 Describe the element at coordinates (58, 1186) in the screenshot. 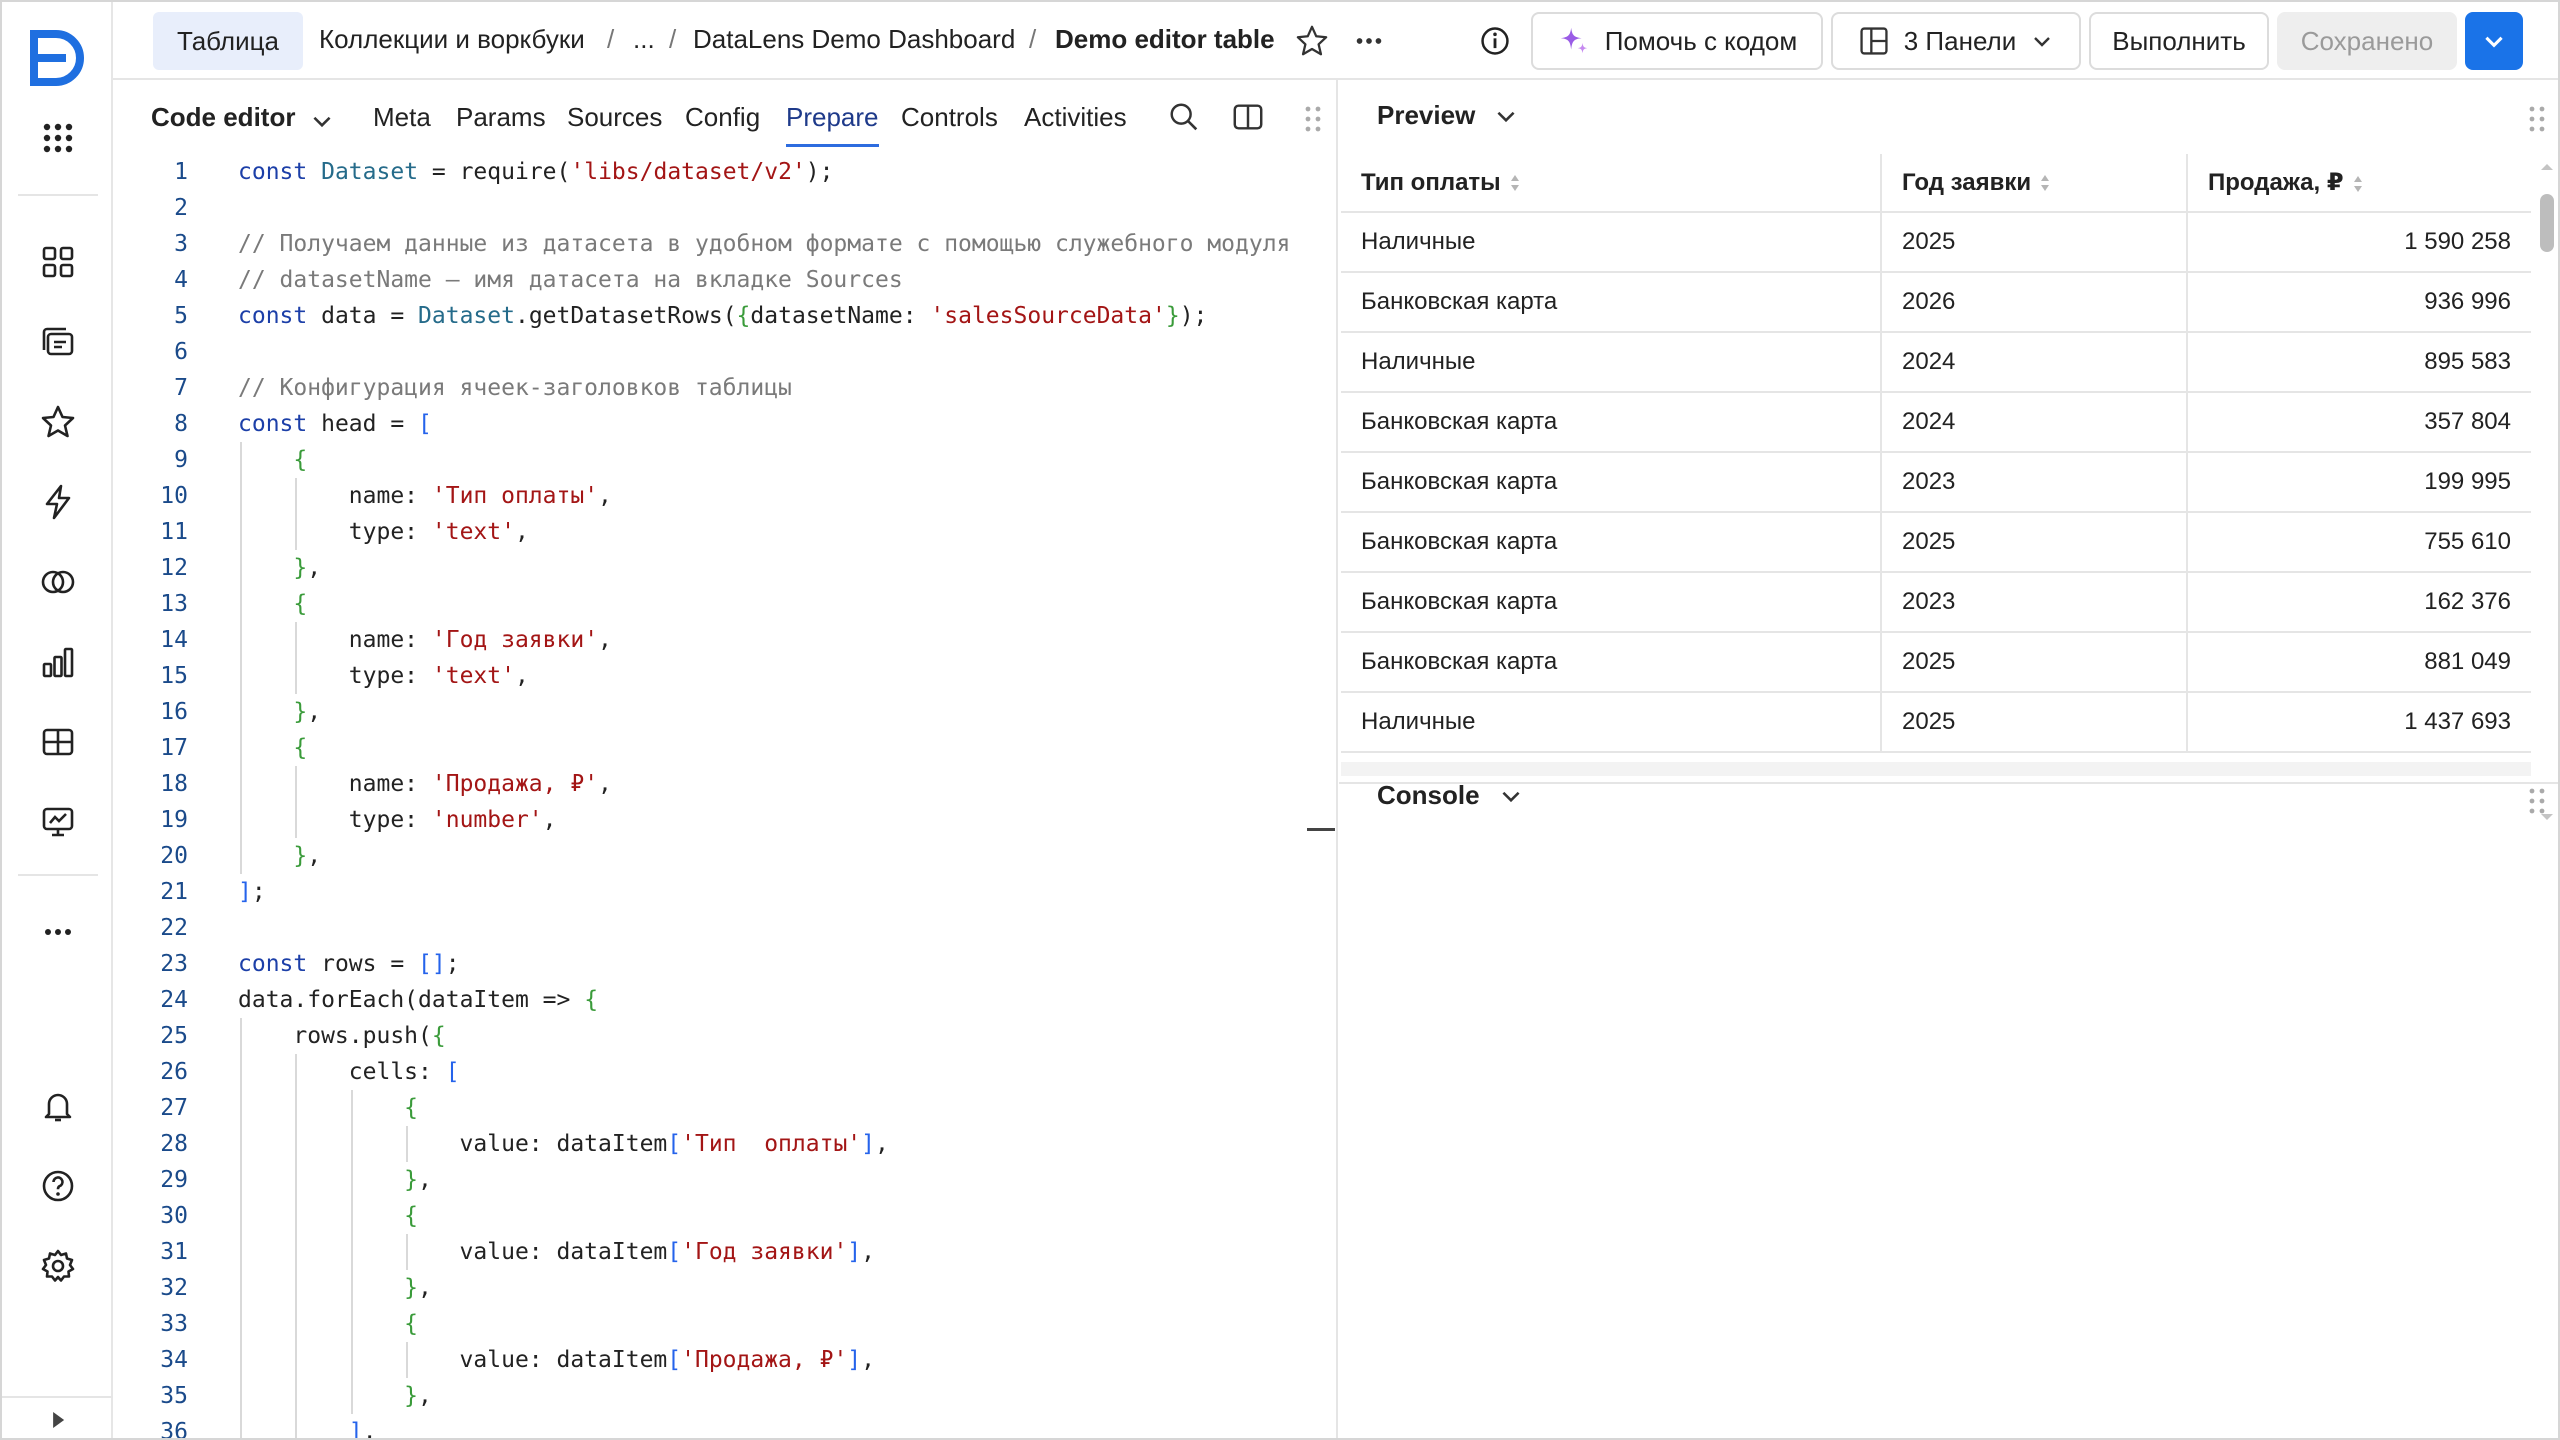

I see `help-question-icon` at that location.